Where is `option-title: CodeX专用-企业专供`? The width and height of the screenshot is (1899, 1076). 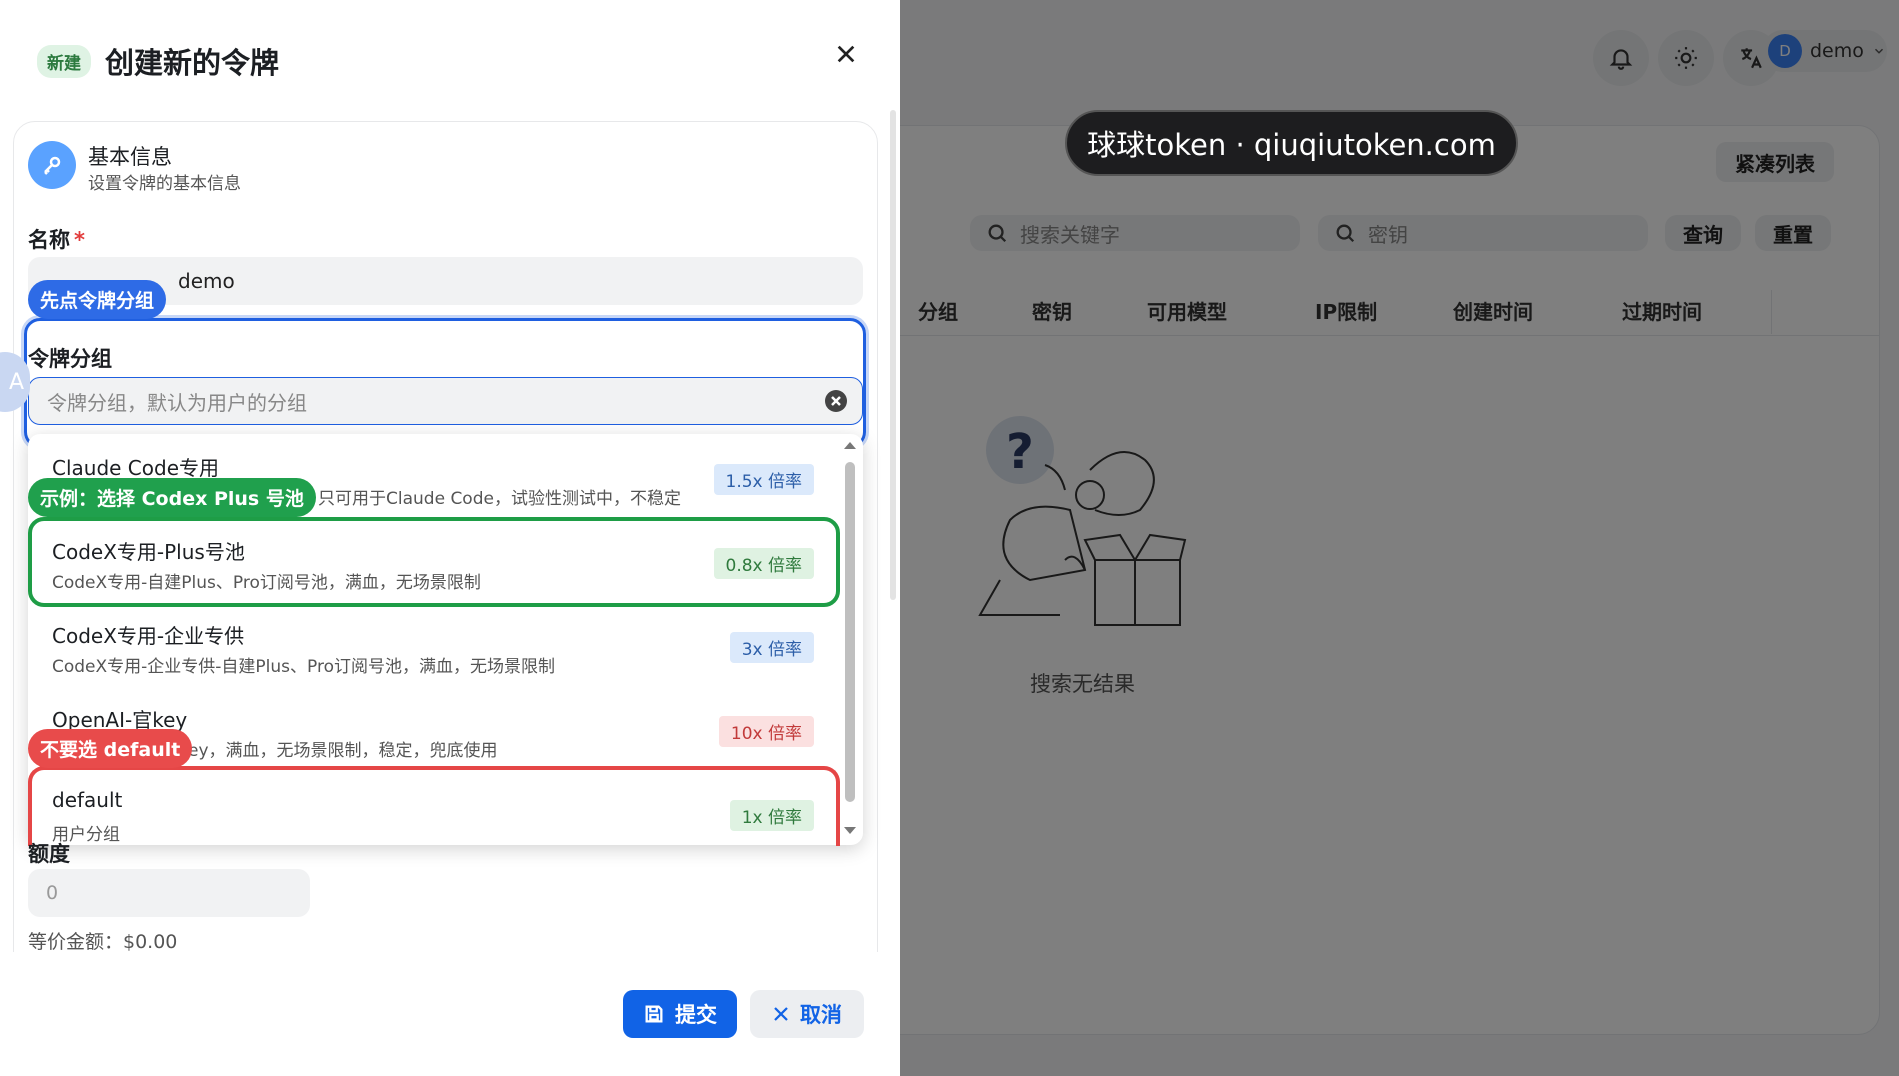
option-title: CodeX专用-企业专供 is located at coordinates (148, 636).